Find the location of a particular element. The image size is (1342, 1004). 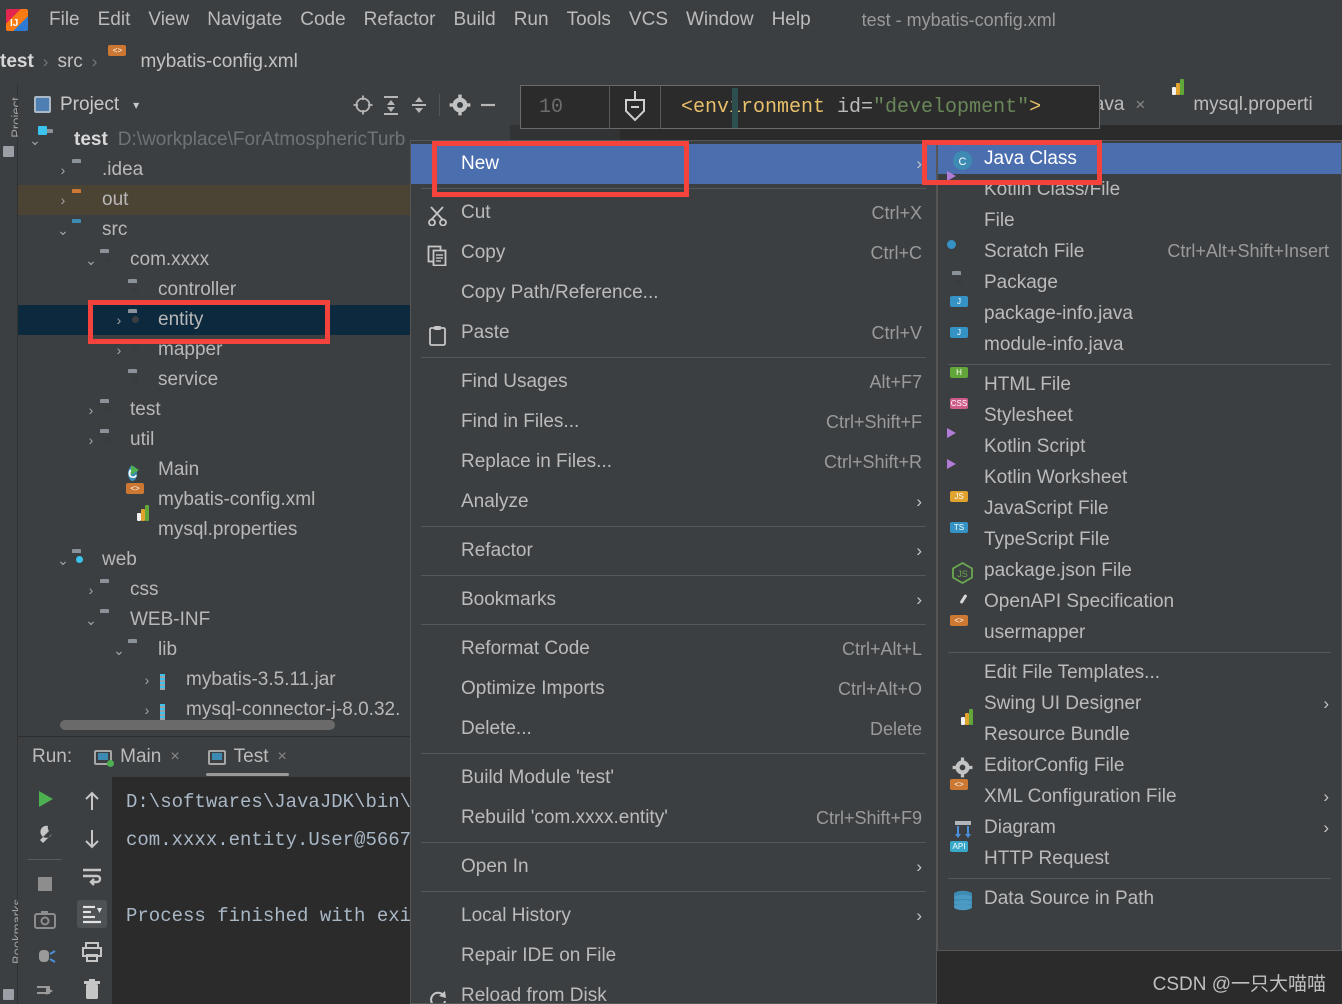

goto-line-popup: 10 <environment id="development"> is located at coordinates (810, 107).